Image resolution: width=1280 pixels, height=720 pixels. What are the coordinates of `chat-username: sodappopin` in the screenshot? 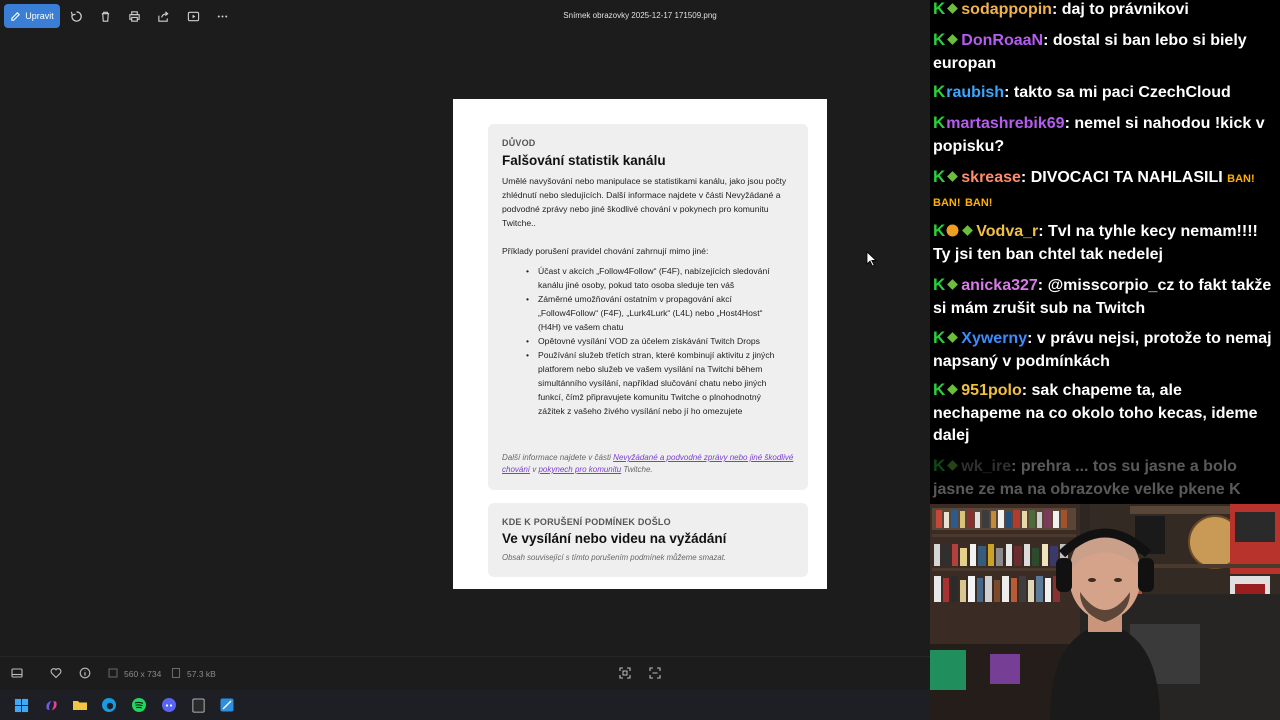 It's located at (1006, 9).